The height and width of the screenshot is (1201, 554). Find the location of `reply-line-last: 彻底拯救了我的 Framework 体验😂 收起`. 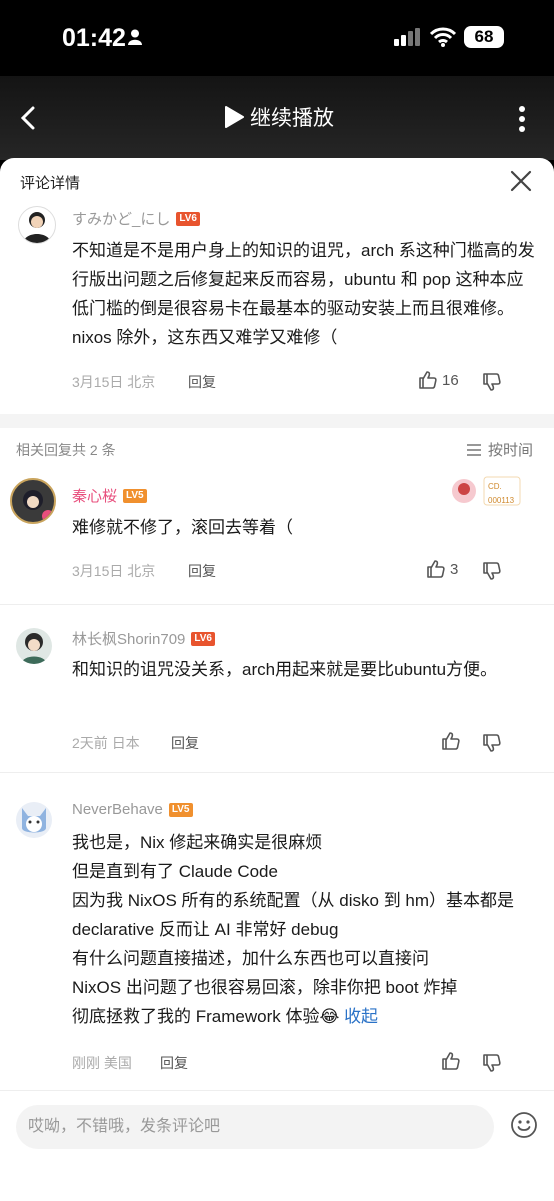

reply-line-last: 彻底拯救了我的 Framework 体验😂 收起 is located at coordinates (306, 1016).